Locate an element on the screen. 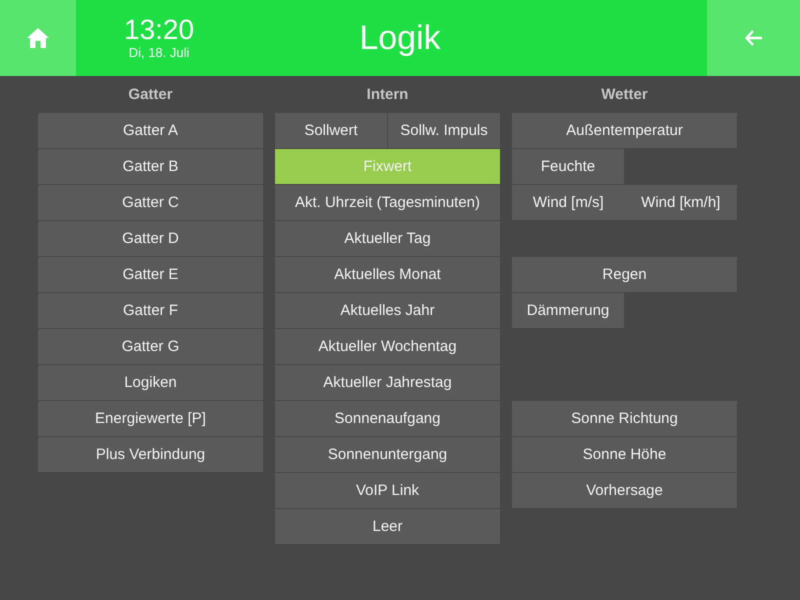 The height and width of the screenshot is (600, 800). date-label: Di, 18. Juli is located at coordinates (159, 53).